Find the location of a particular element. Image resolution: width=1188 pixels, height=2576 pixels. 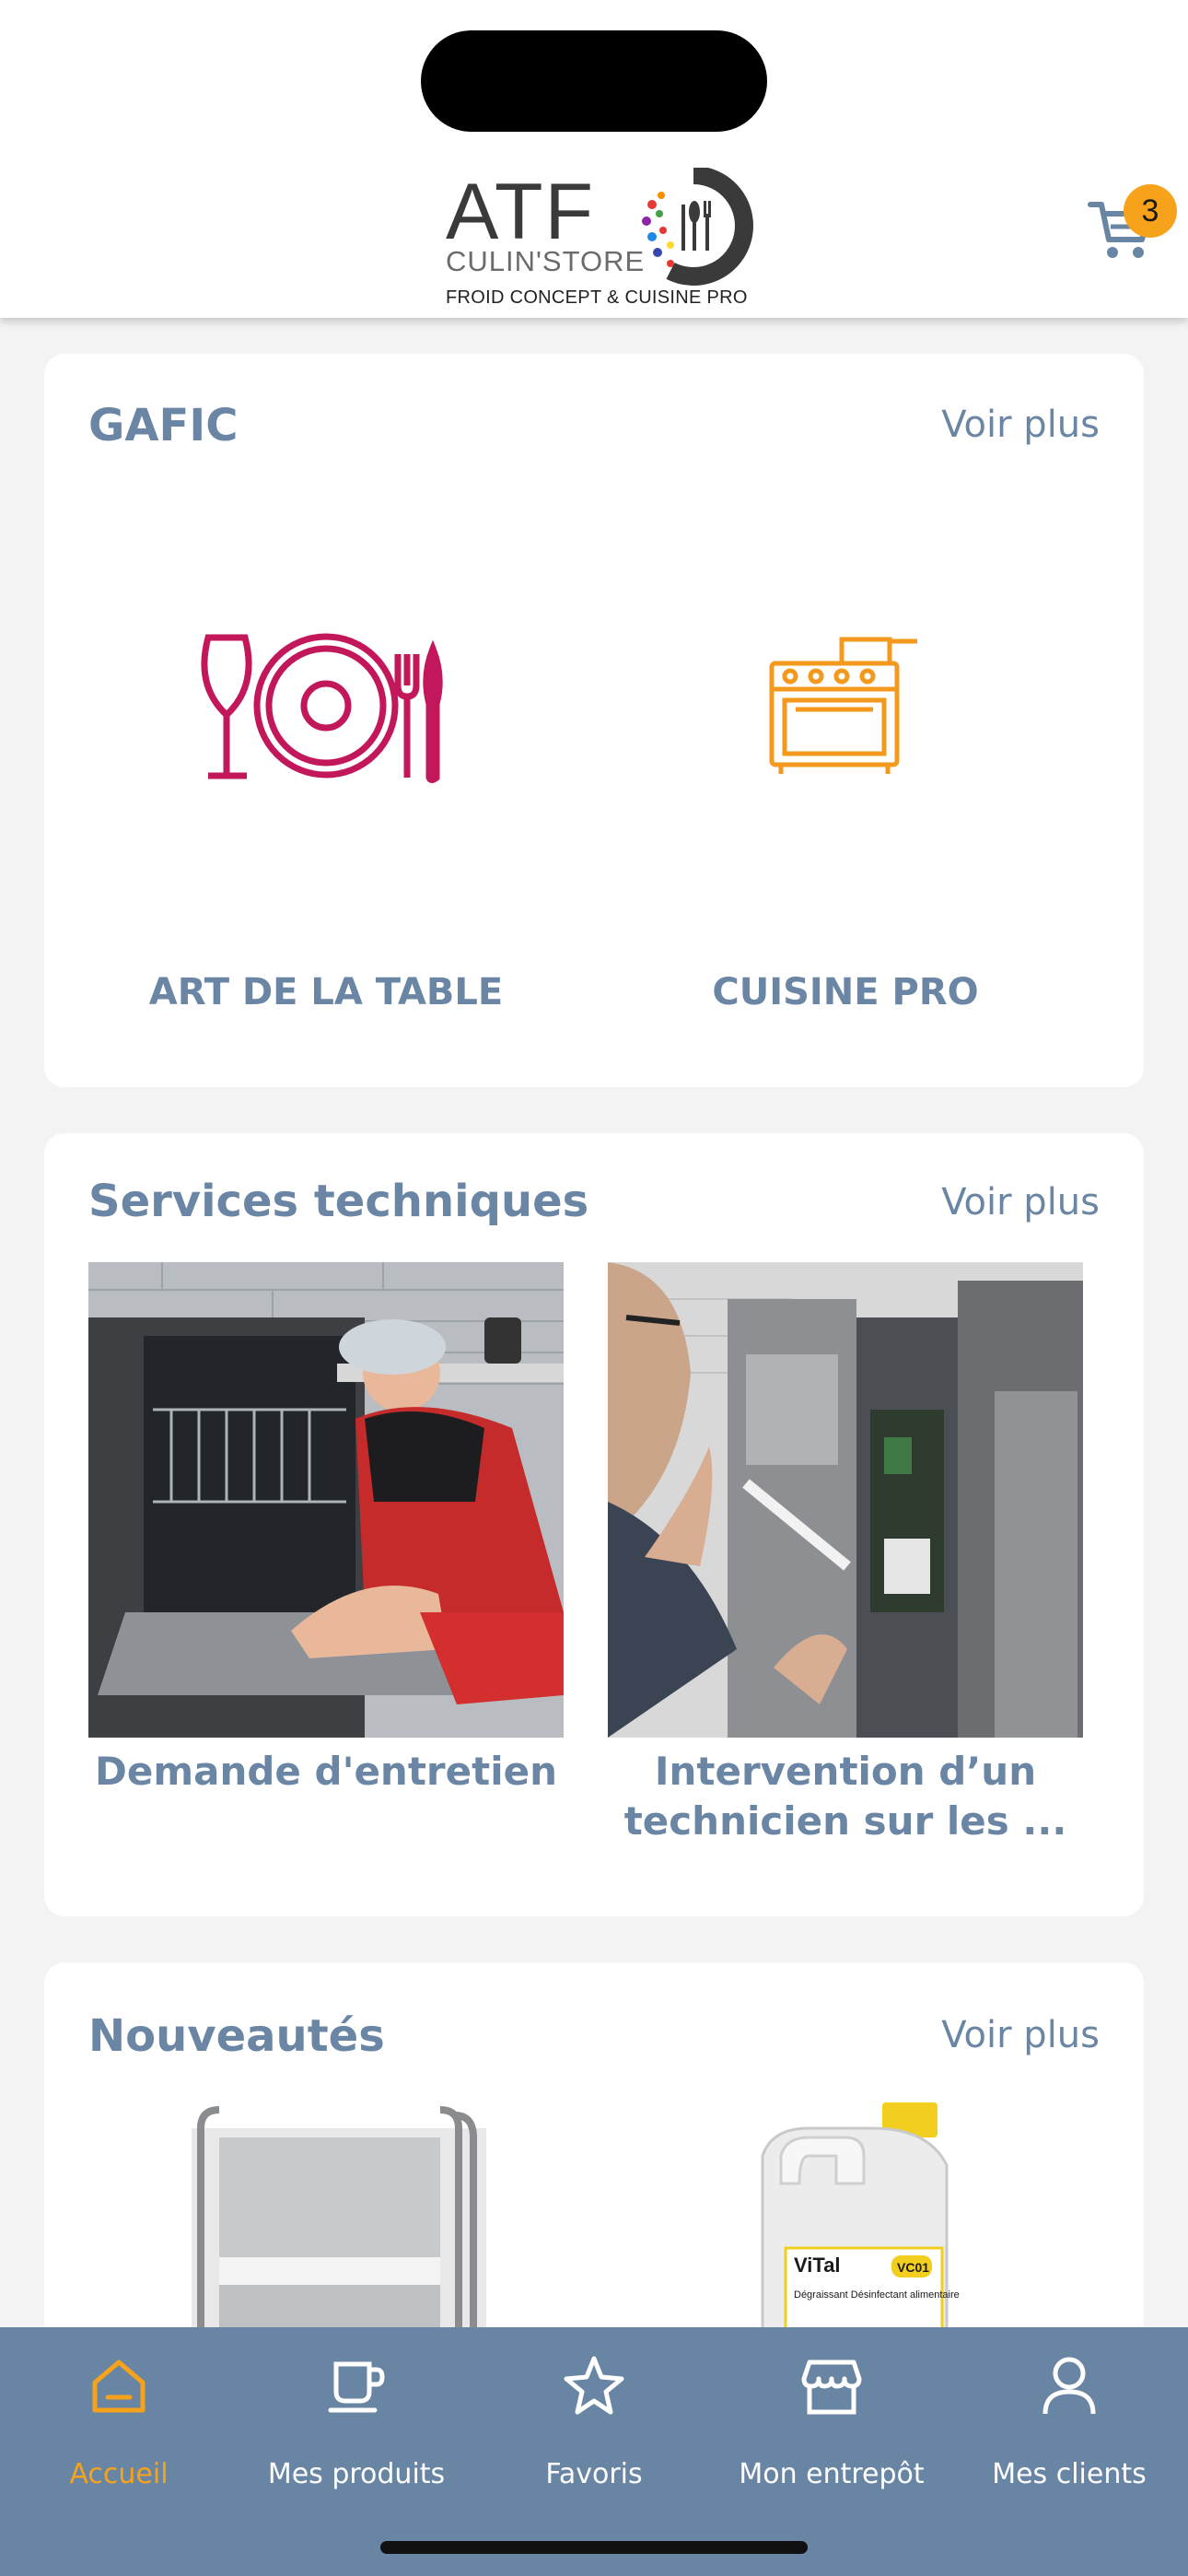

star-icon is located at coordinates (594, 2385).